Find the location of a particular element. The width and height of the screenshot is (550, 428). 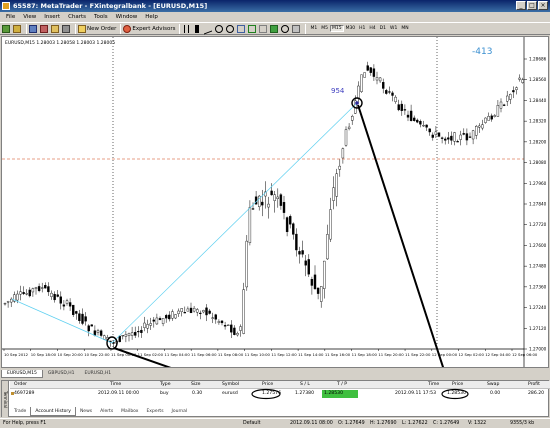

menu-charts: Charts is located at coordinates (77, 17).